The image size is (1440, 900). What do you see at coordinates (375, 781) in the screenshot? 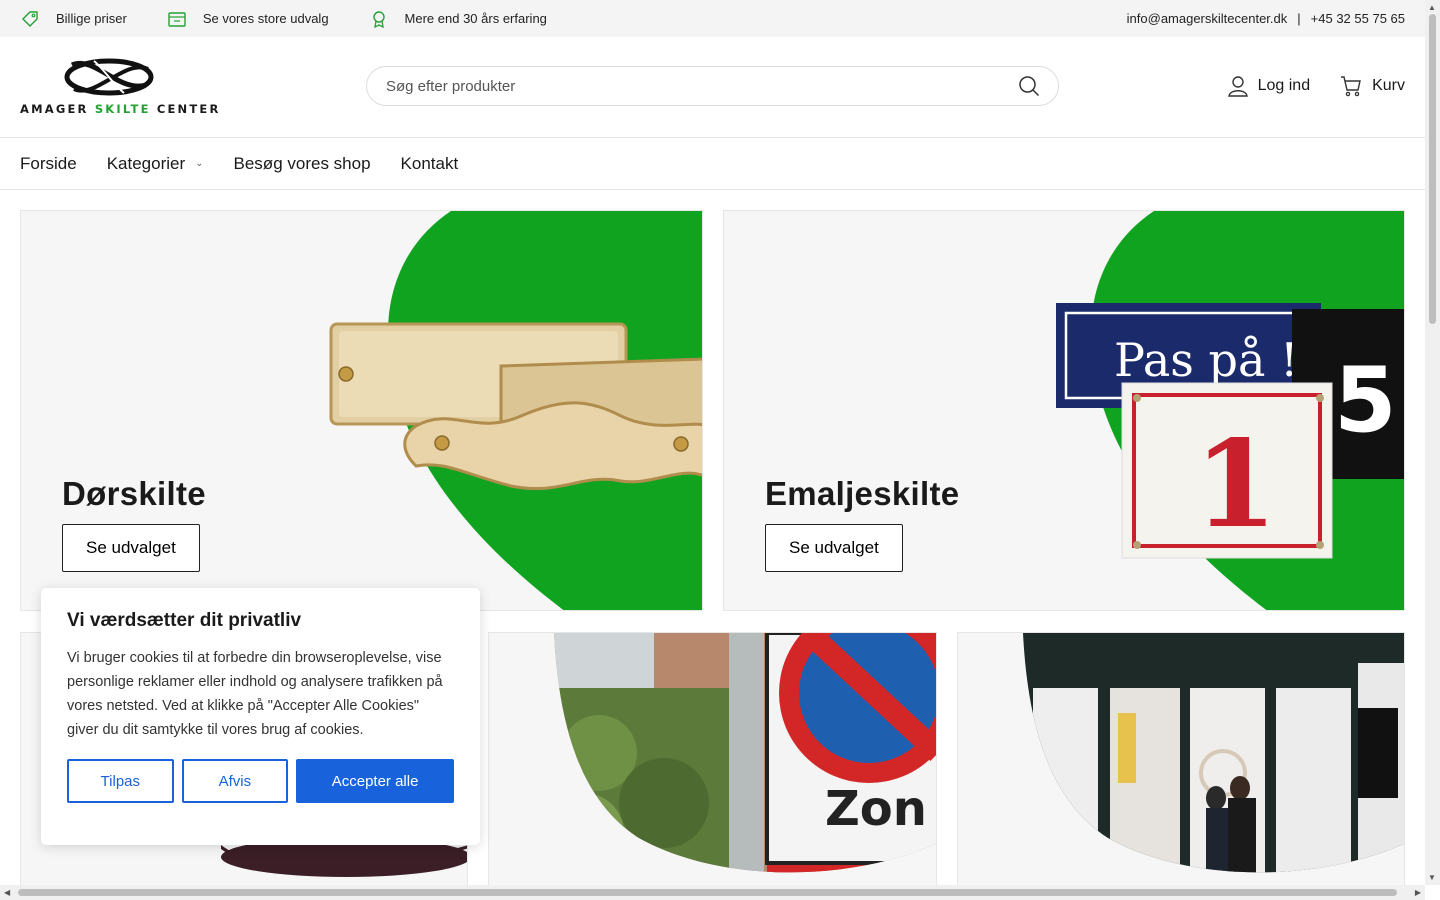
I see `accept-all-button: Accepter alle` at bounding box center [375, 781].